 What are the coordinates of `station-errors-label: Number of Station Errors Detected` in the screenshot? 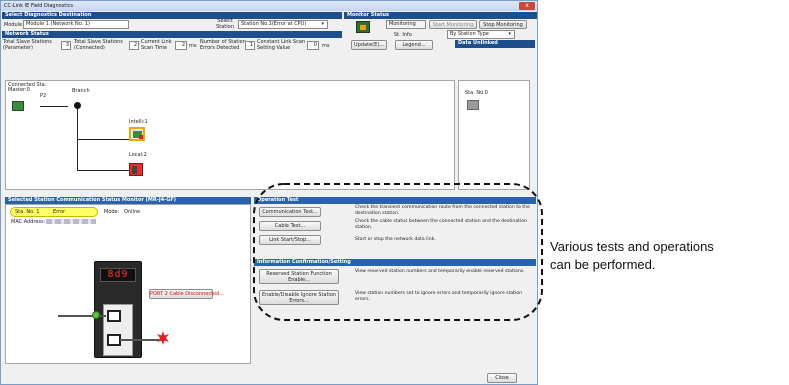 It's located at (223, 45).